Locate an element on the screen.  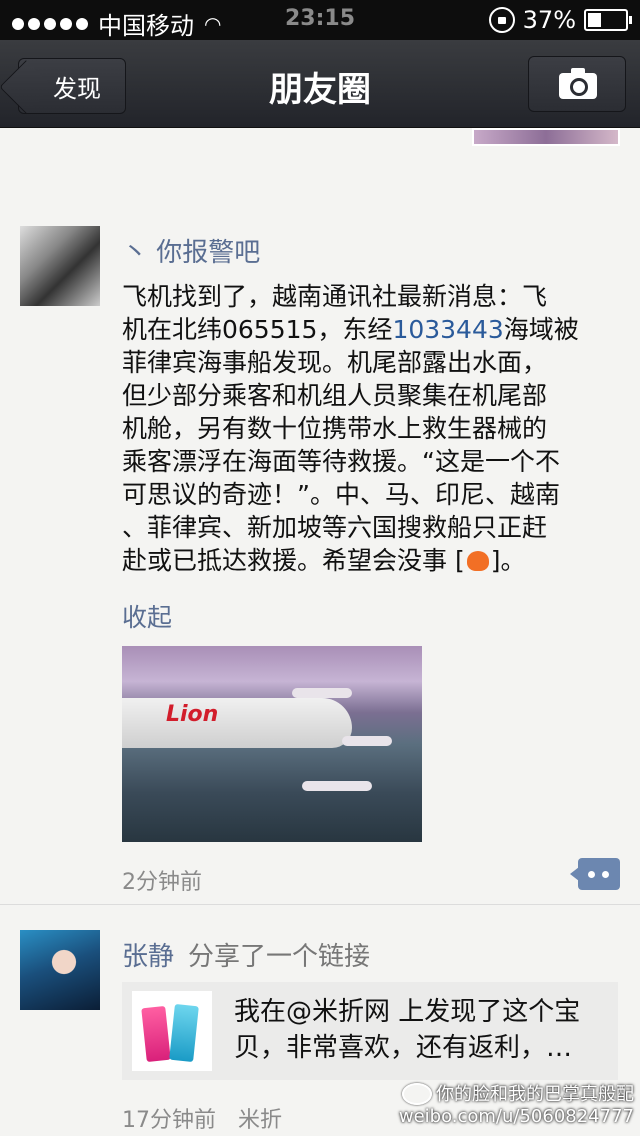
watermark-url: weibo.com/u/5060824777 is located at coordinates (516, 1116).